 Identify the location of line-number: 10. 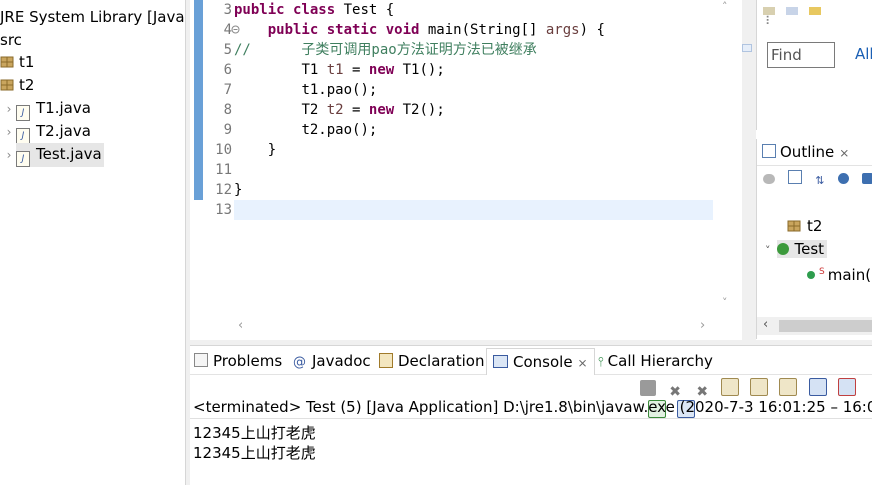
(223, 150).